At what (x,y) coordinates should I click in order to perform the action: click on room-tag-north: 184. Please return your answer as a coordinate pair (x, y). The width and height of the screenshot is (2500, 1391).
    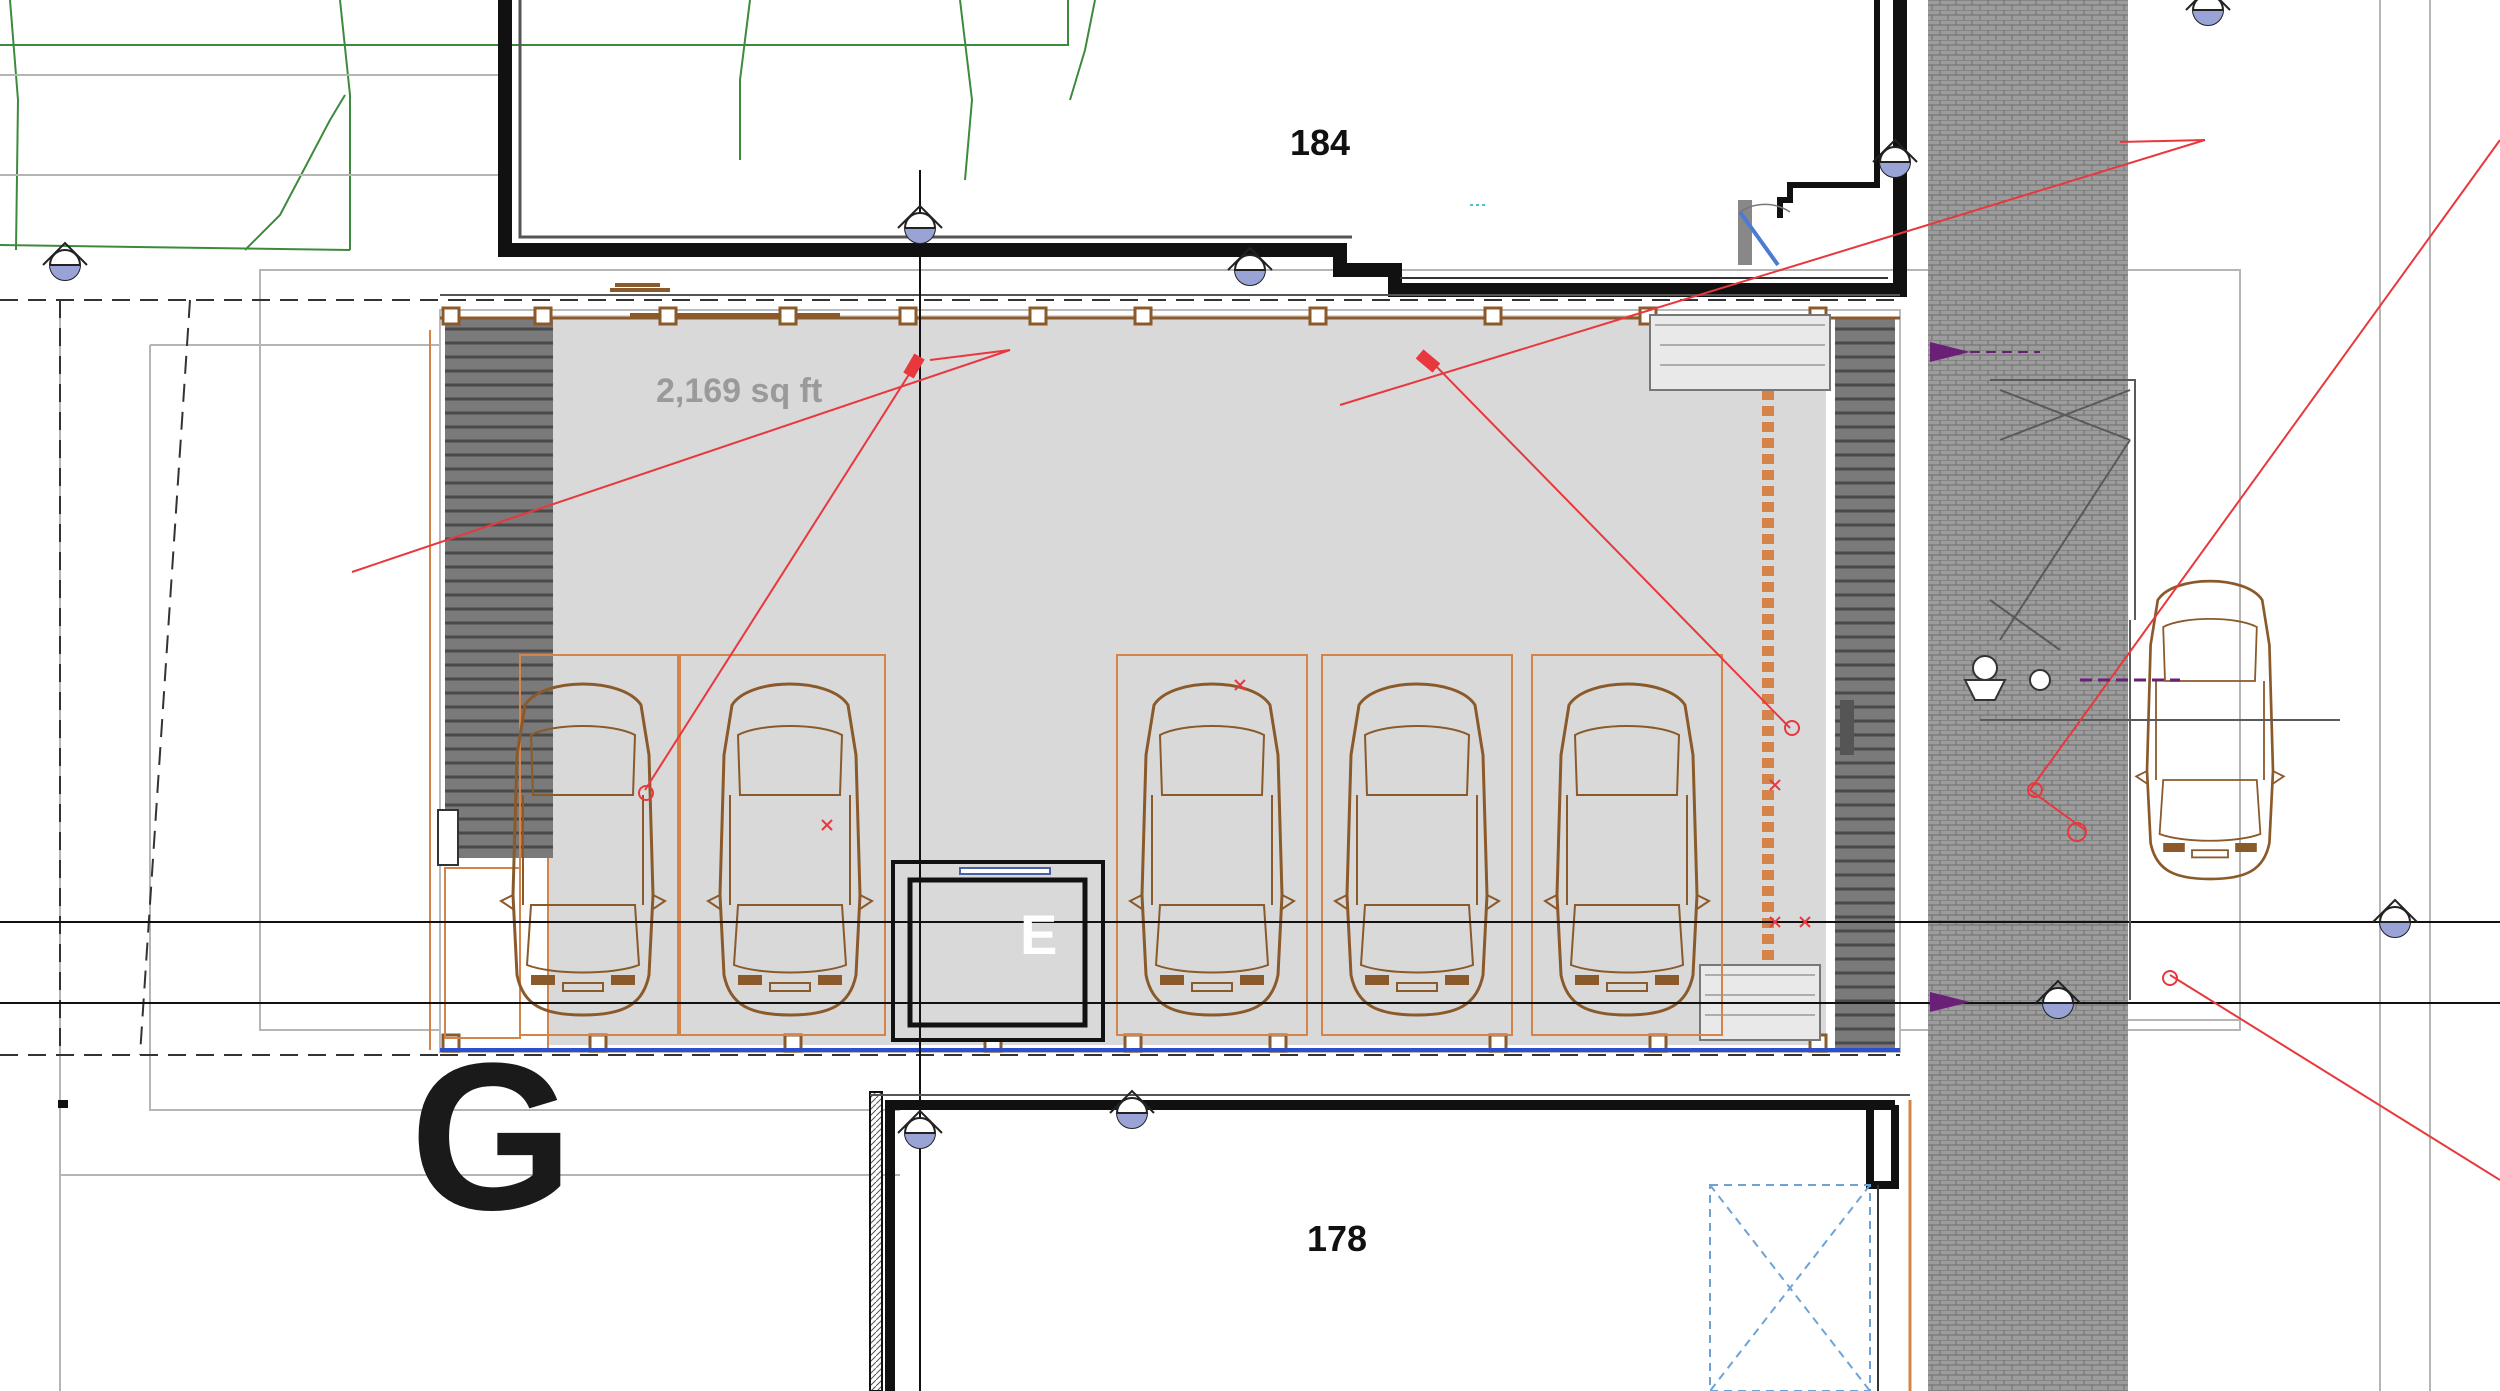
    Looking at the image, I should click on (1320, 143).